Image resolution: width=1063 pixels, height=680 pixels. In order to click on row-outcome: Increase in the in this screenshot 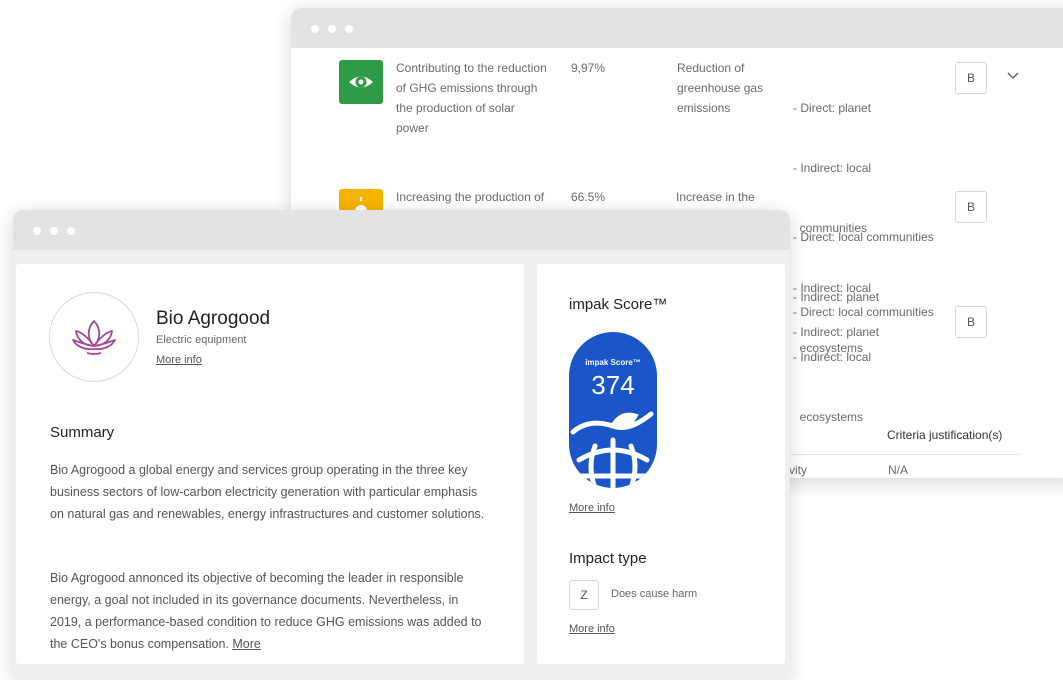, I will do `click(715, 197)`.